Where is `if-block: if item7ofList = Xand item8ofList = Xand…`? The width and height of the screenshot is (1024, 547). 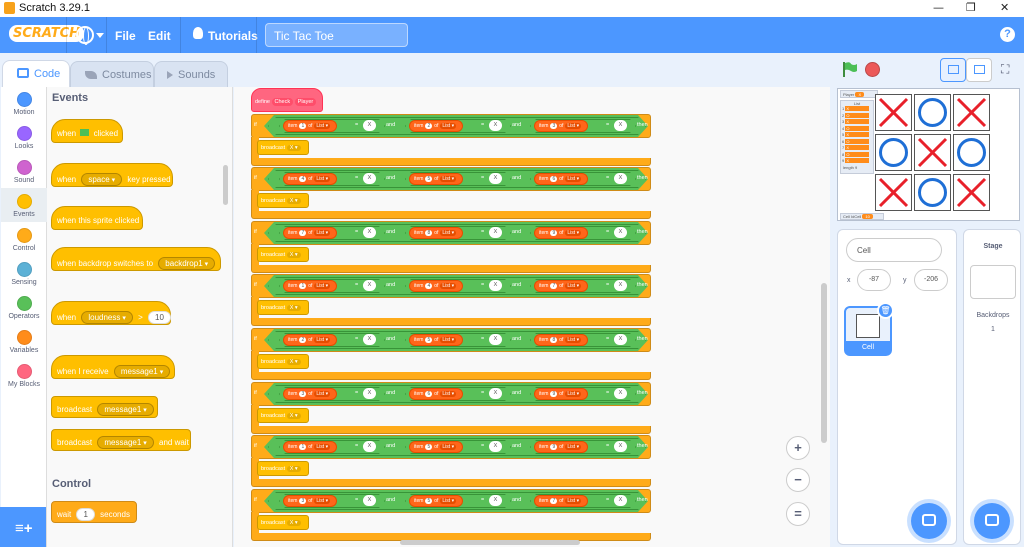 if-block: if item7ofList = Xand item8ofList = Xand… is located at coordinates (451, 247).